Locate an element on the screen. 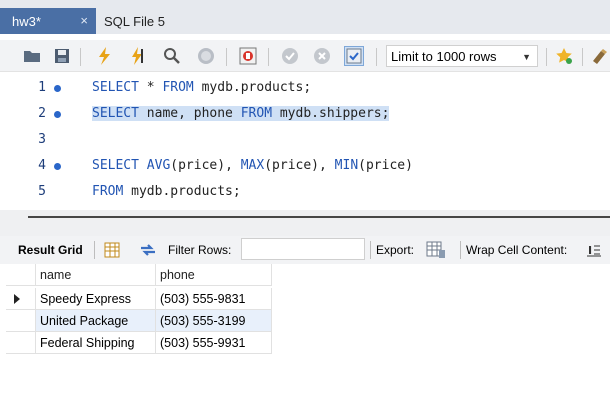  line-number: 3 is located at coordinates (42, 139).